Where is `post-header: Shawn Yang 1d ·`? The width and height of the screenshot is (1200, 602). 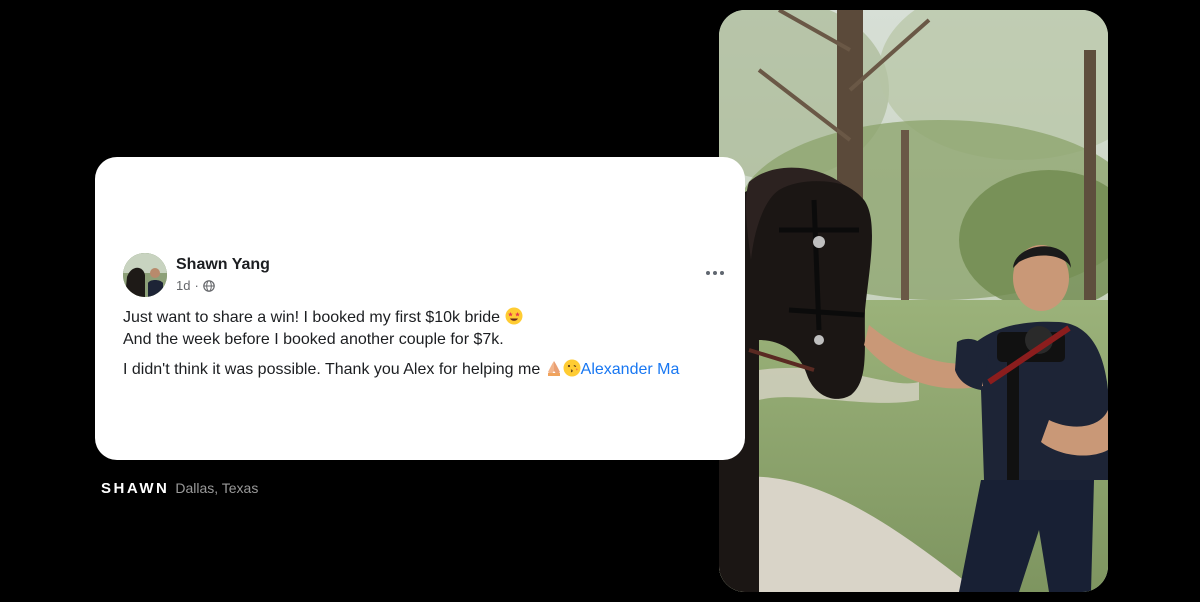
post-header: Shawn Yang 1d · is located at coordinates (196, 275).